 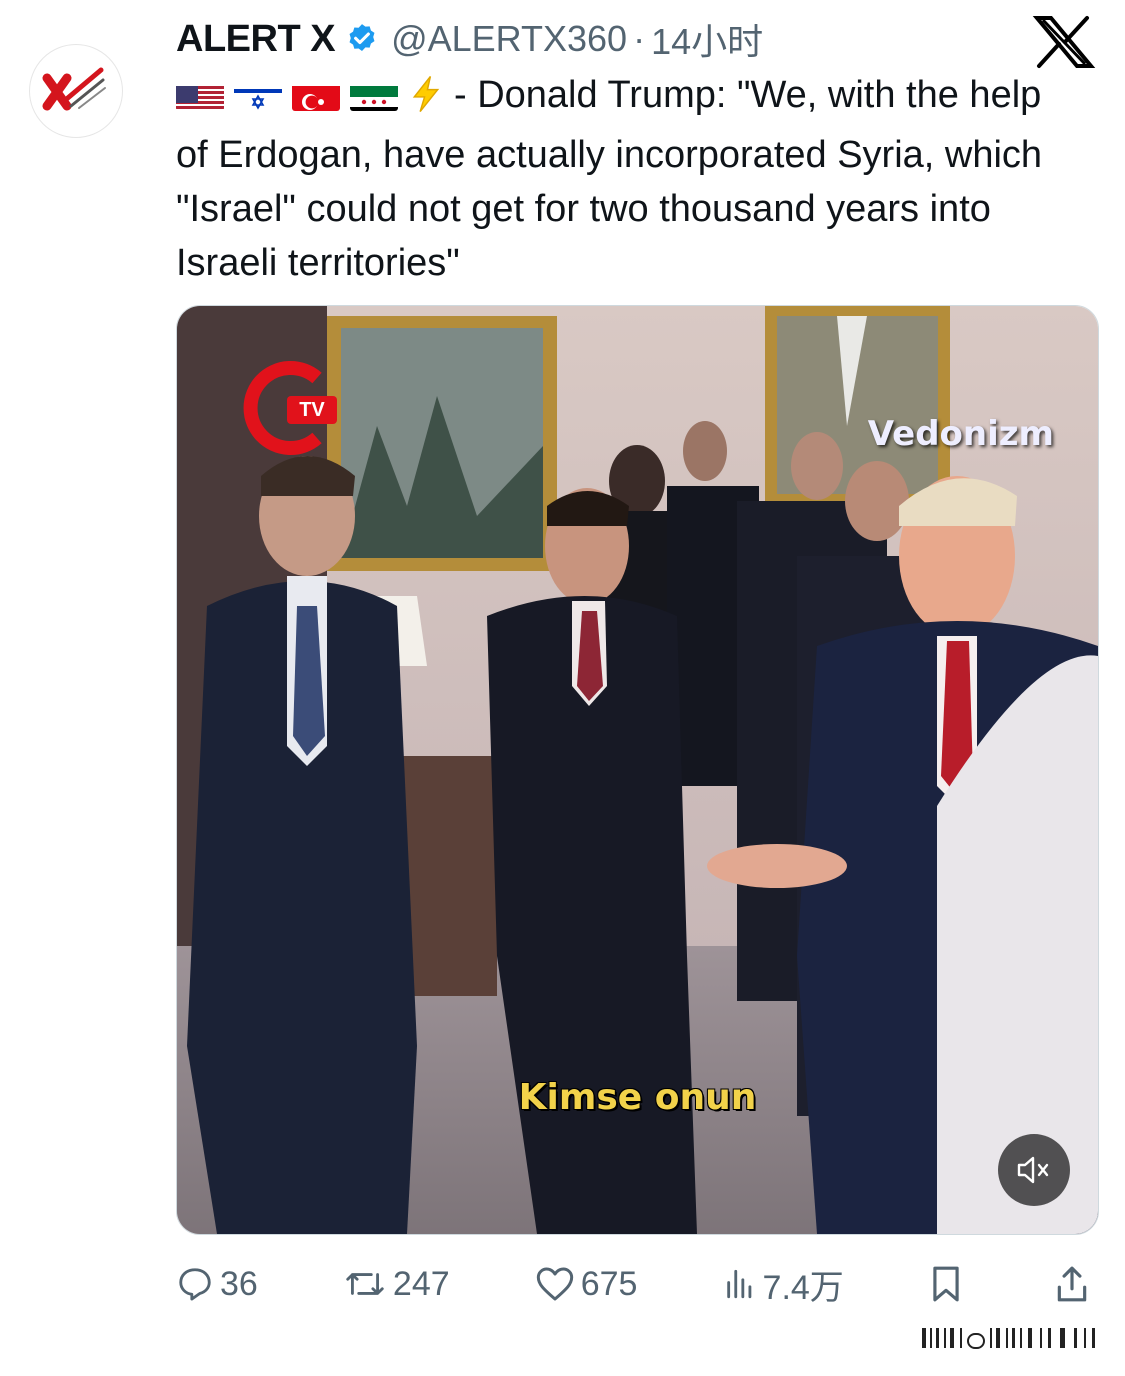 I want to click on lightning-icon, so click(x=426, y=101).